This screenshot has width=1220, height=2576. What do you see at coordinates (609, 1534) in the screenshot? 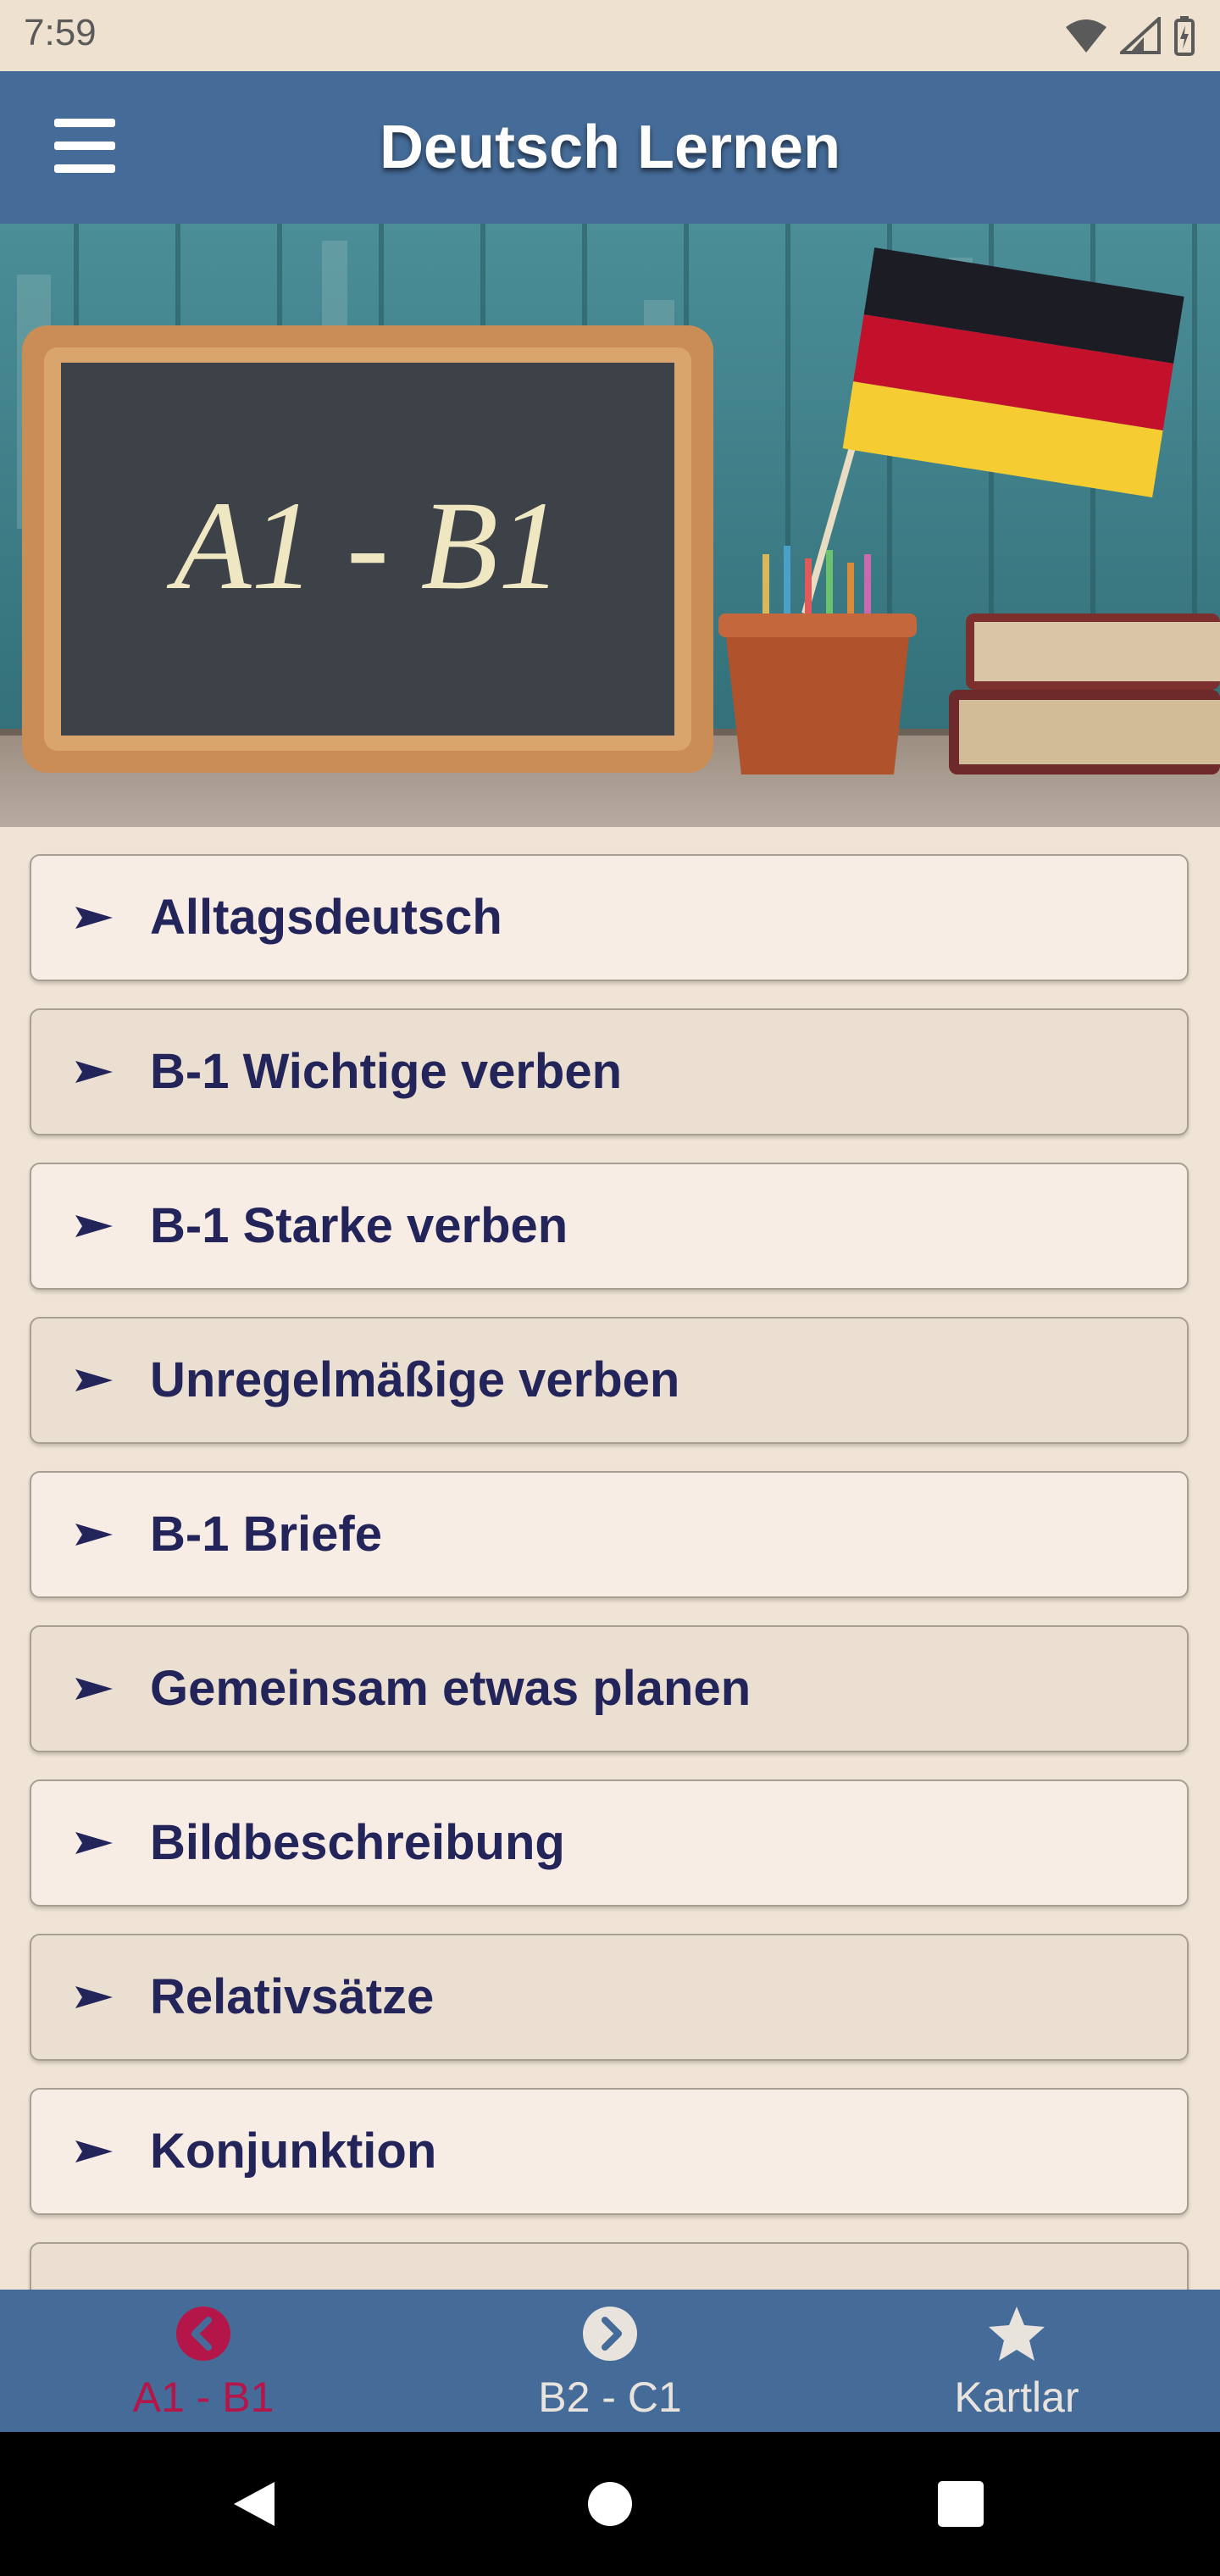
I see `list-item-b1-briefe: B-1 Briefe` at bounding box center [609, 1534].